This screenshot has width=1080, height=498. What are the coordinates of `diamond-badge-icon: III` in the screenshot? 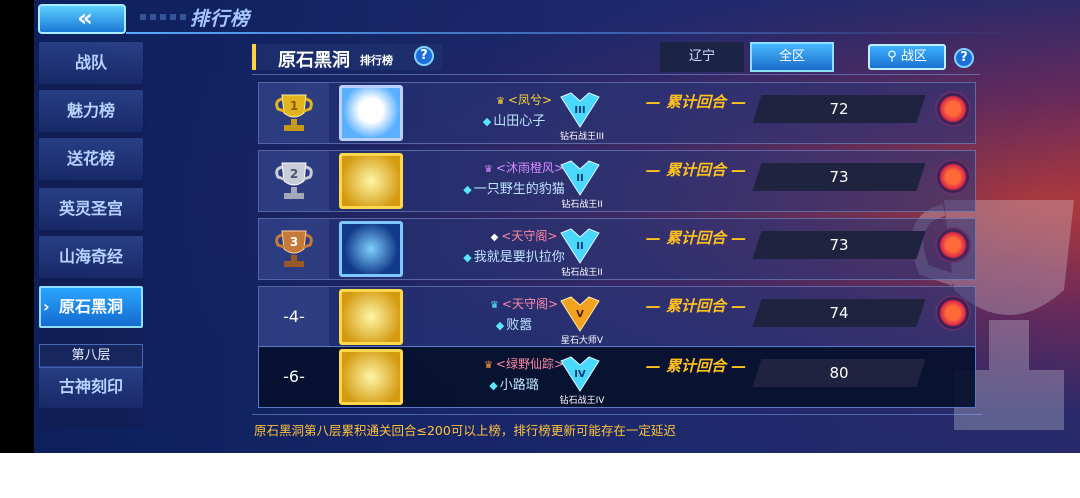 It's located at (580, 110).